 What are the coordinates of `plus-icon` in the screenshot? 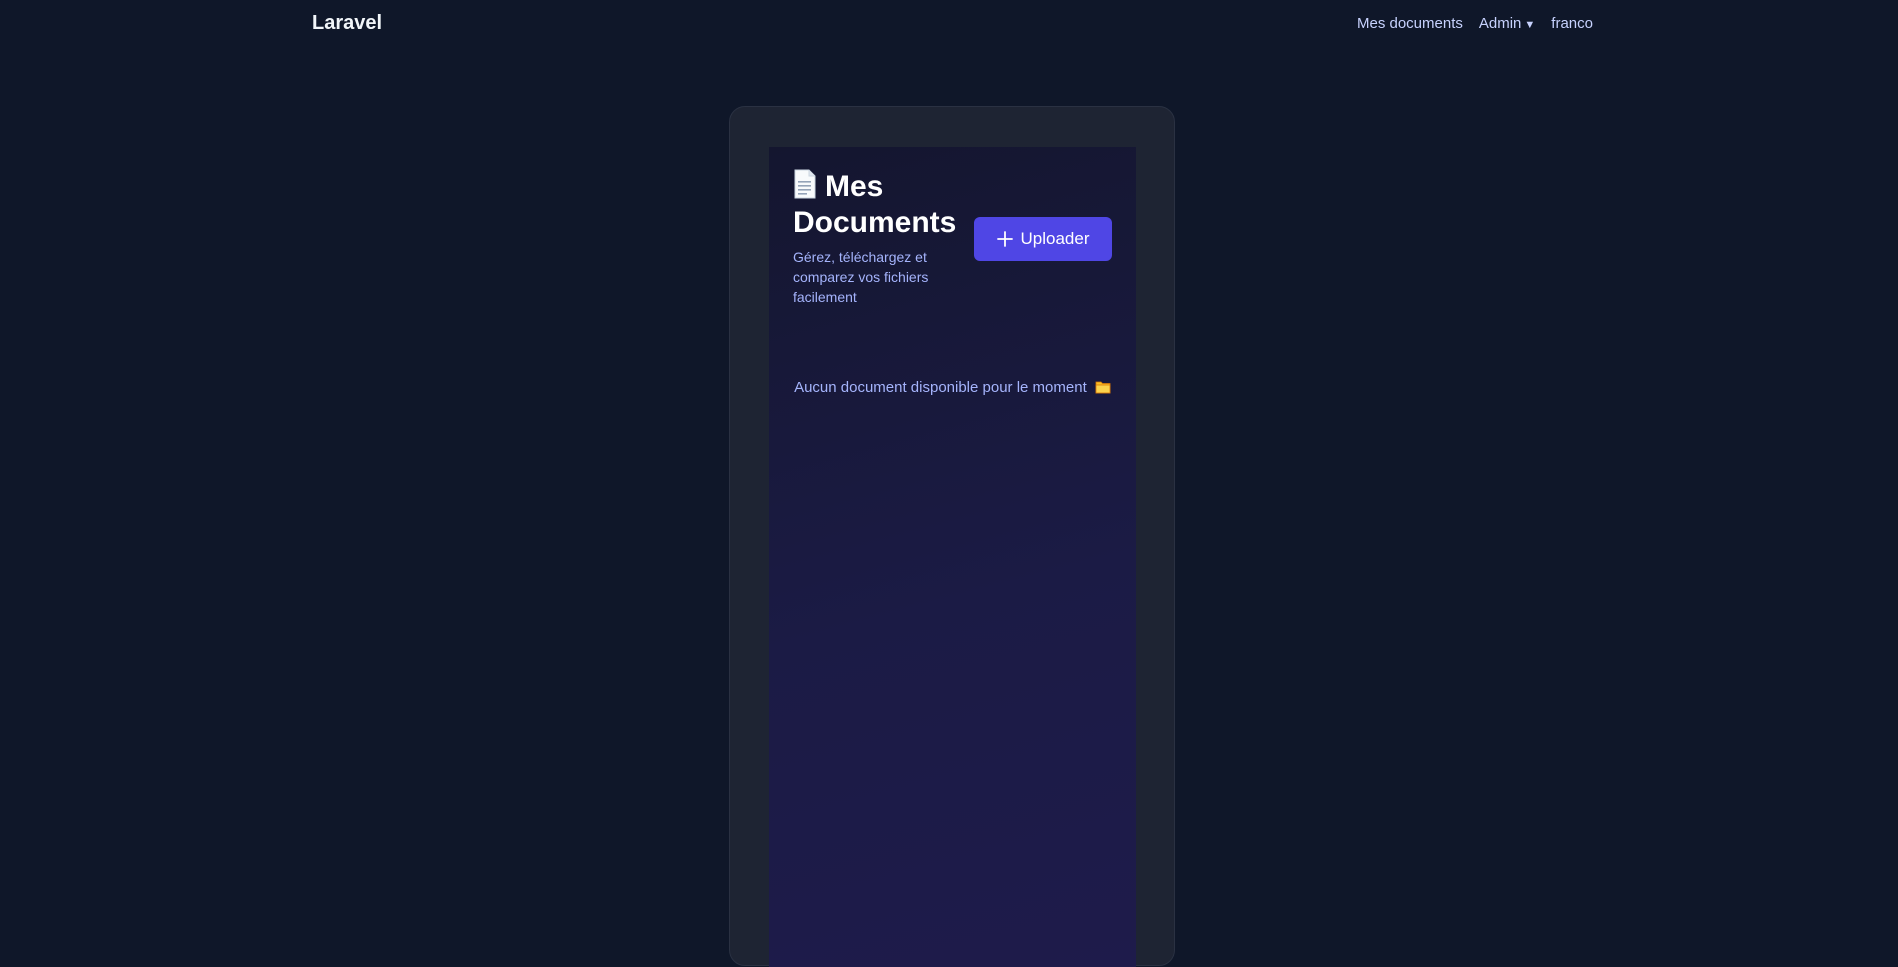 It's located at (1004, 239).